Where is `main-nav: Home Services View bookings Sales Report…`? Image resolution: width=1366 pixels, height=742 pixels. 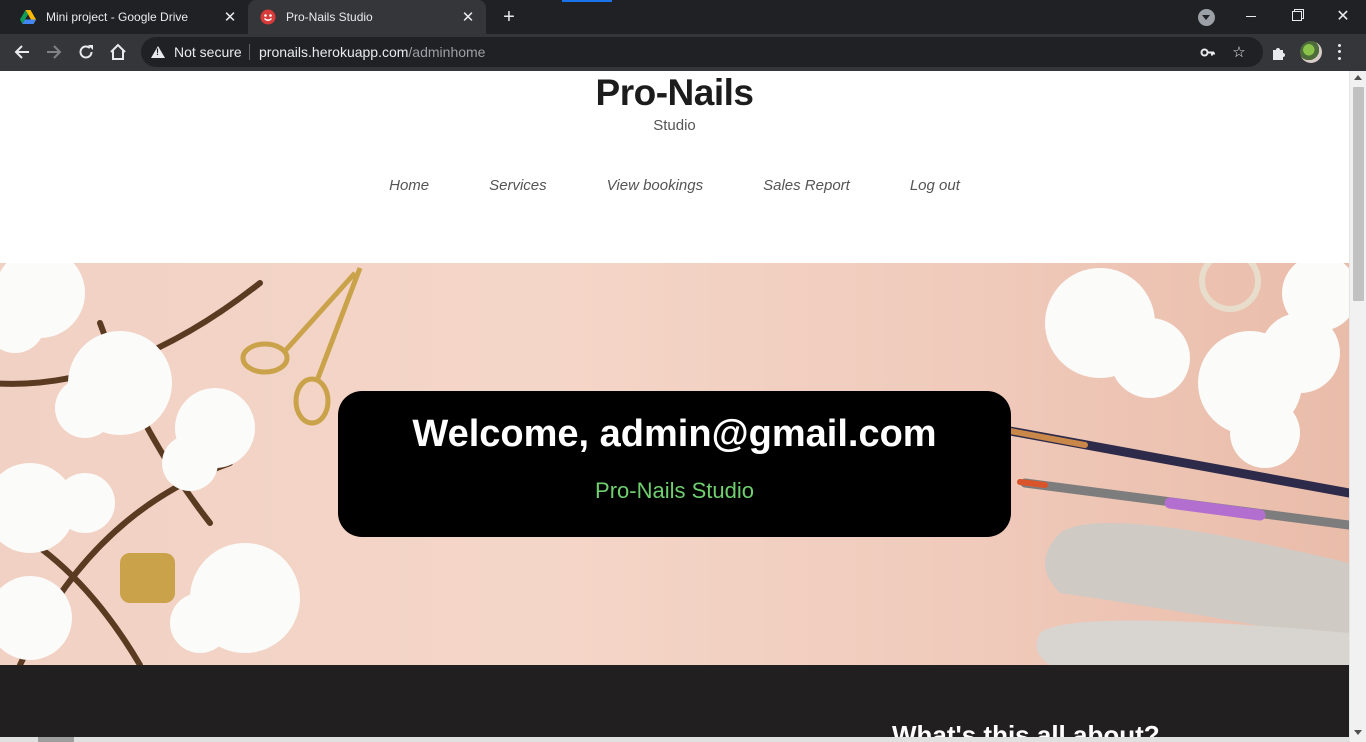 main-nav: Home Services View bookings Sales Report… is located at coordinates (674, 185).